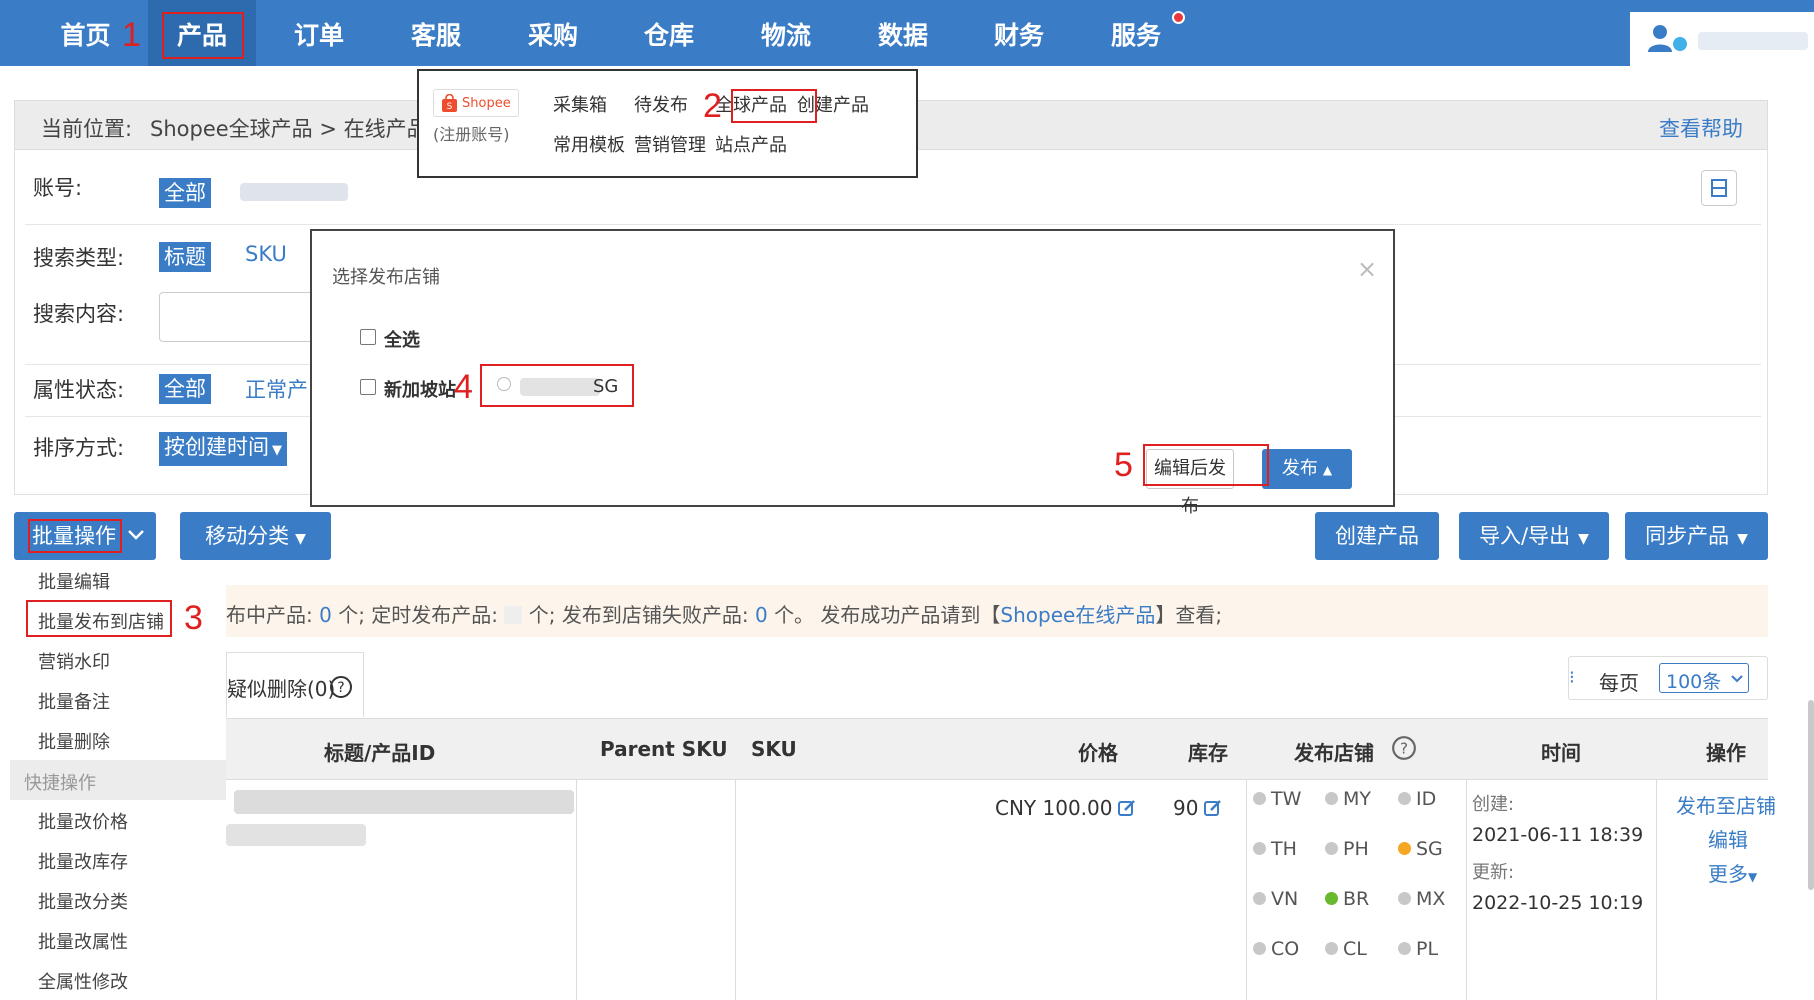 The image size is (1814, 1000). What do you see at coordinates (1123, 465) in the screenshot?
I see `annotation-step-5: 5` at bounding box center [1123, 465].